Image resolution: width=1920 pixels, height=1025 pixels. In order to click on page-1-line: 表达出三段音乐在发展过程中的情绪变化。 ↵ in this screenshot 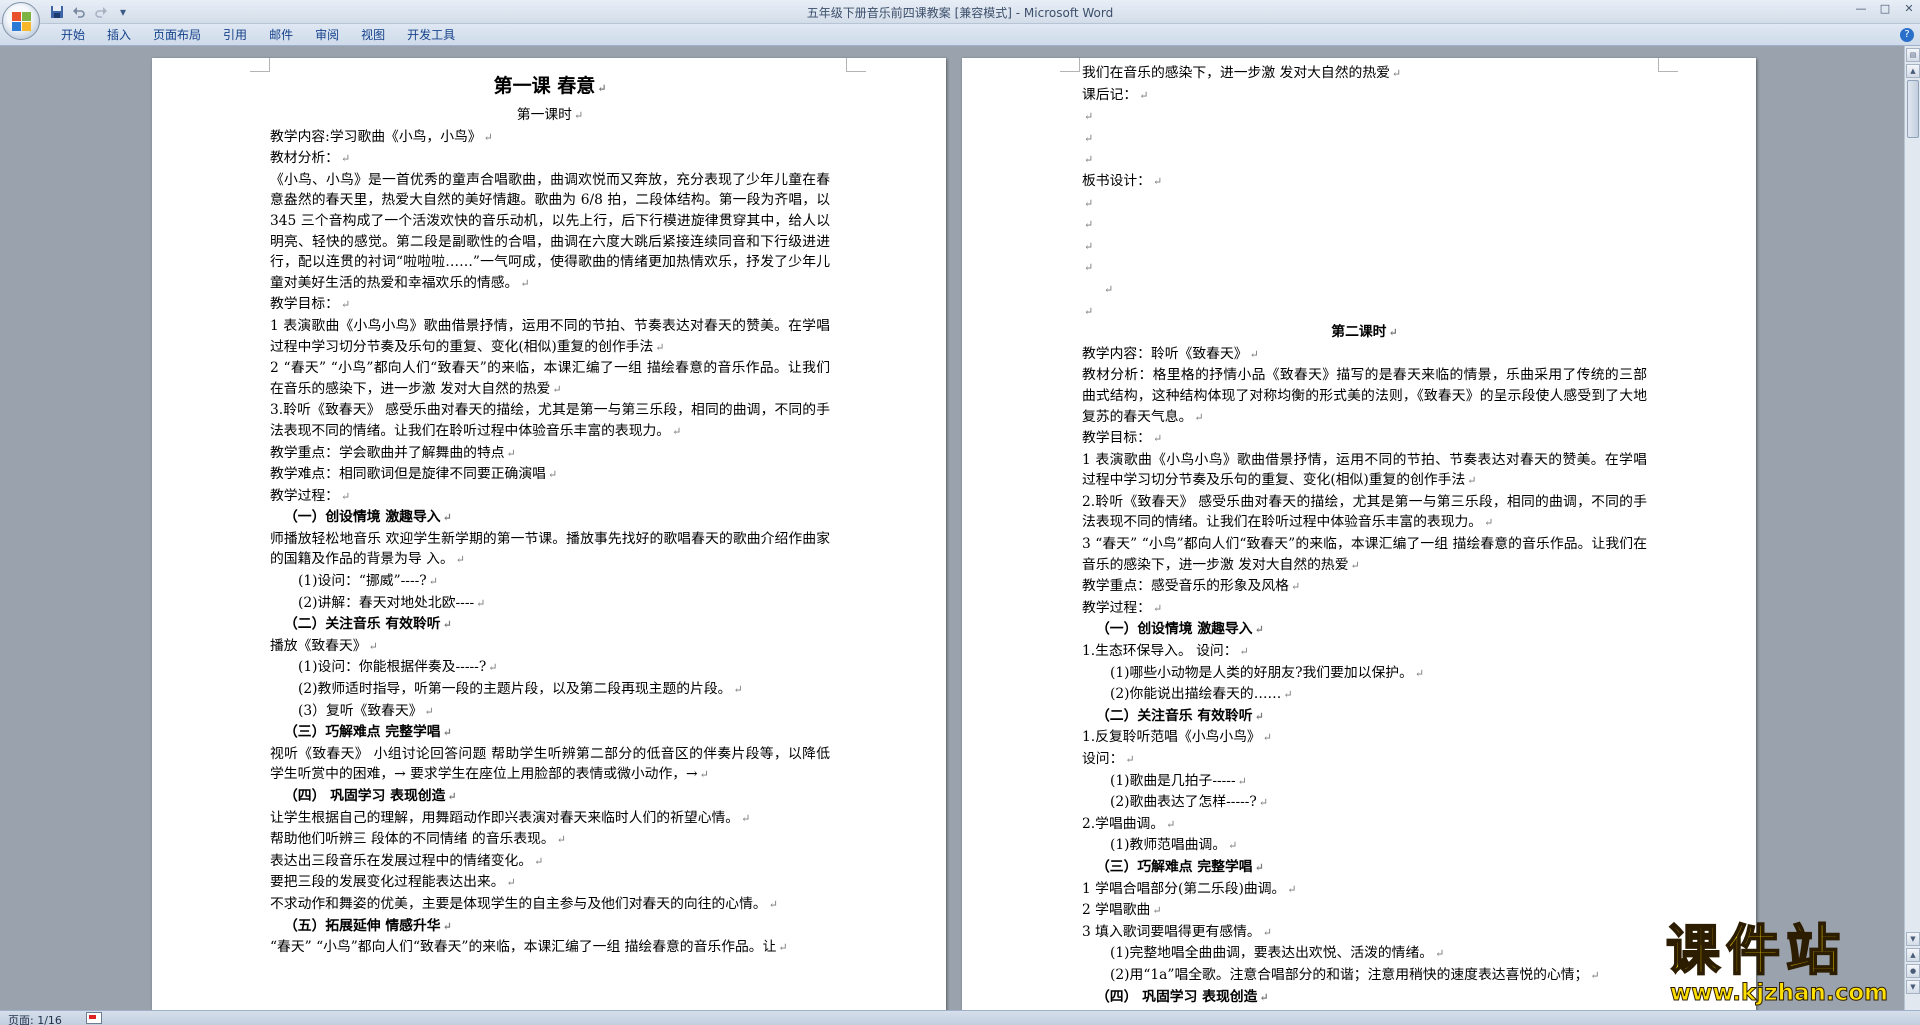, I will do `click(550, 862)`.